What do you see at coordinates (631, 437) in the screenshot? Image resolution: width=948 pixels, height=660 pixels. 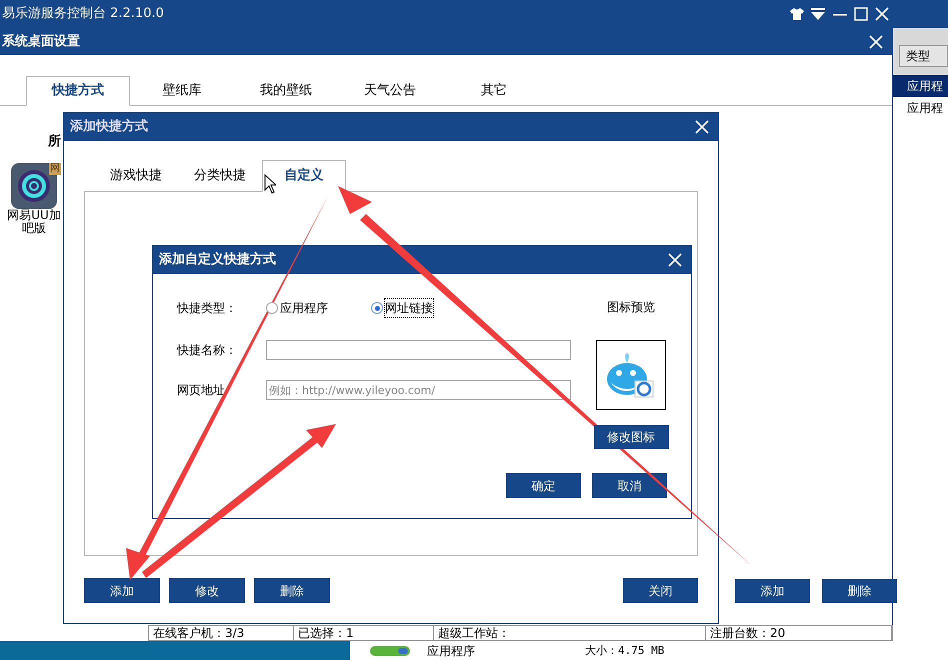 I see `change-icon-button: 修改图标` at bounding box center [631, 437].